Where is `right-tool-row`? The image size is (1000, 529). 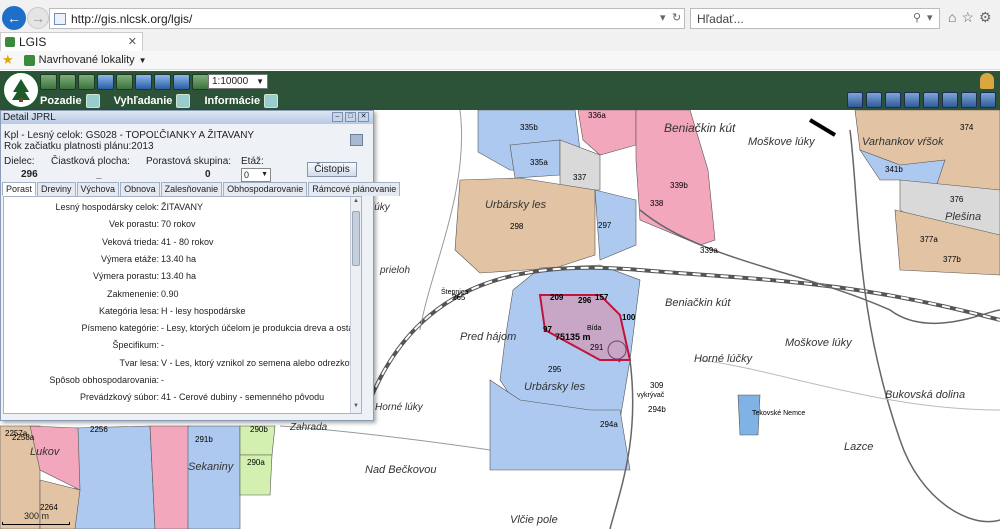 right-tool-row is located at coordinates (921, 100).